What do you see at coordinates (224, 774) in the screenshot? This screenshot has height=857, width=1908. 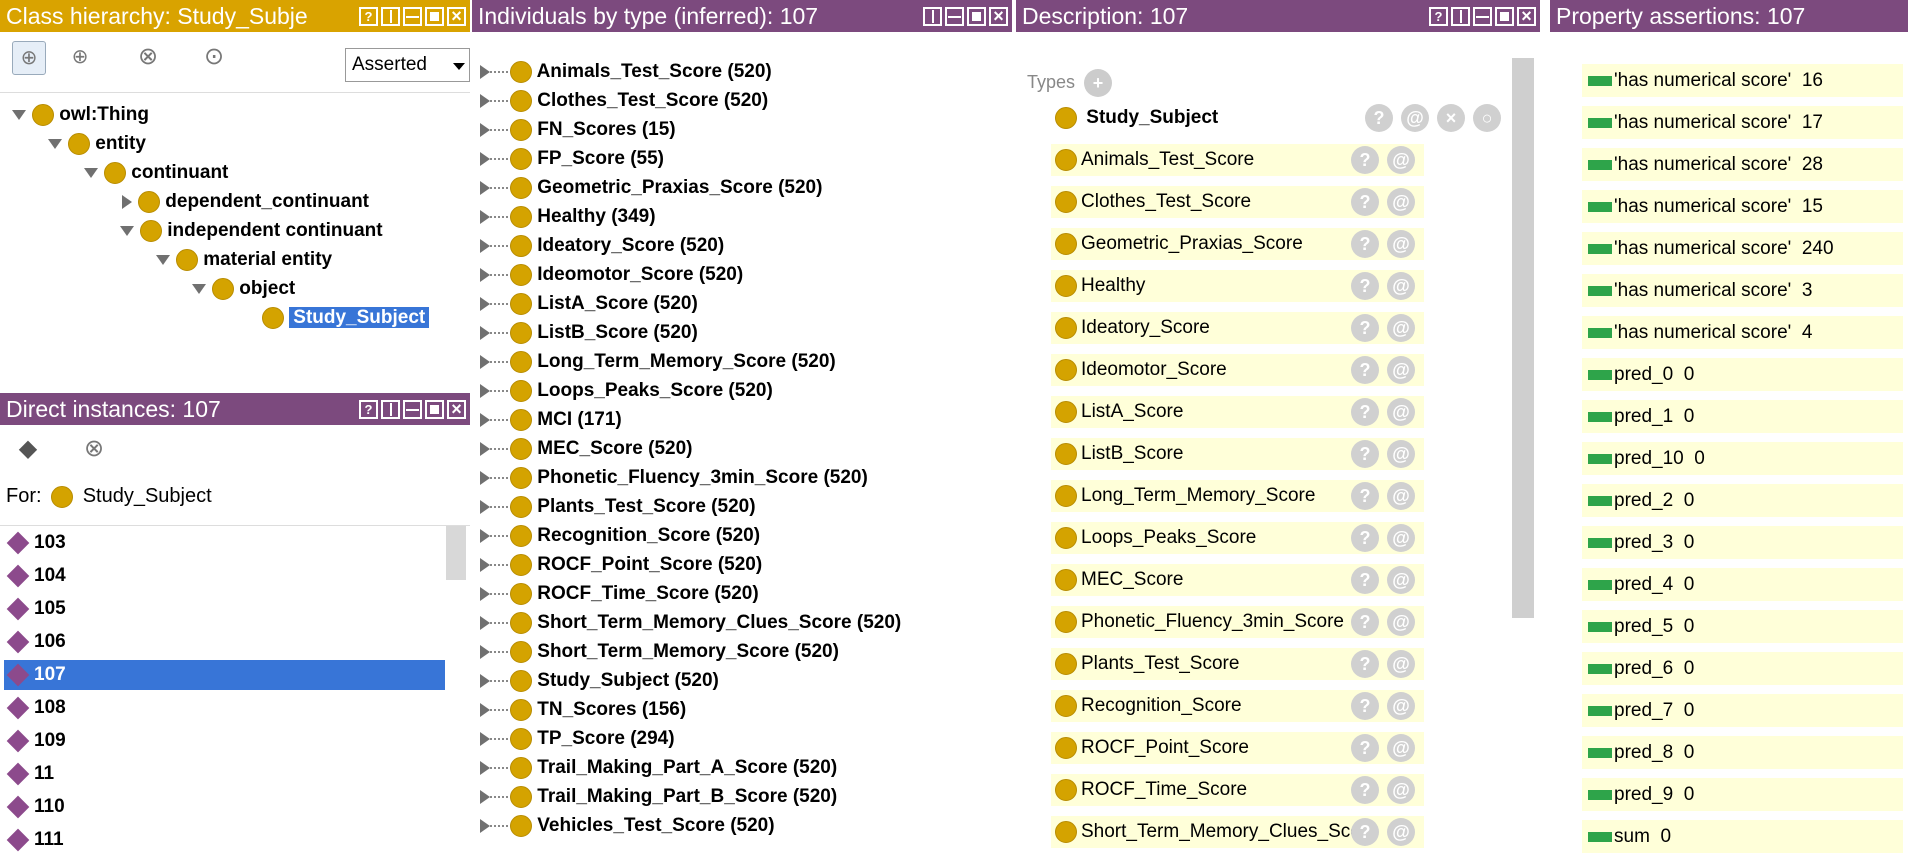 I see `list-item: 11` at bounding box center [224, 774].